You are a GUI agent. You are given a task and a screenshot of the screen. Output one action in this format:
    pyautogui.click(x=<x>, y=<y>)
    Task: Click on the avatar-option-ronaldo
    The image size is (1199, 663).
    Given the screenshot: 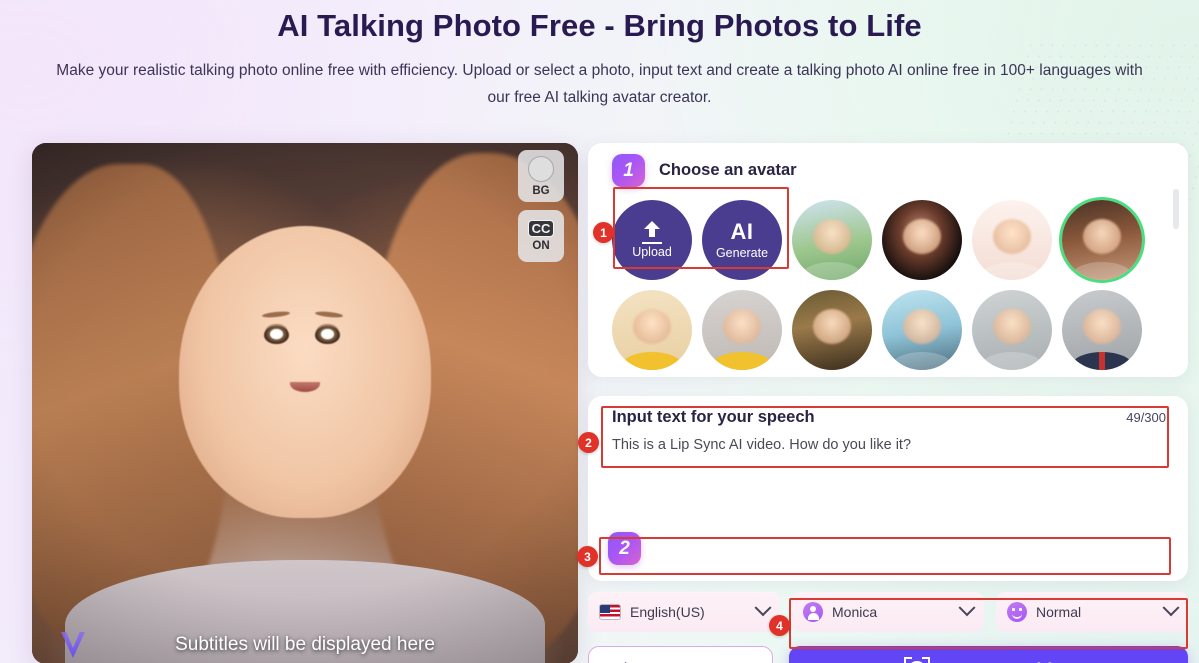 What is the action you would take?
    pyautogui.click(x=1012, y=330)
    